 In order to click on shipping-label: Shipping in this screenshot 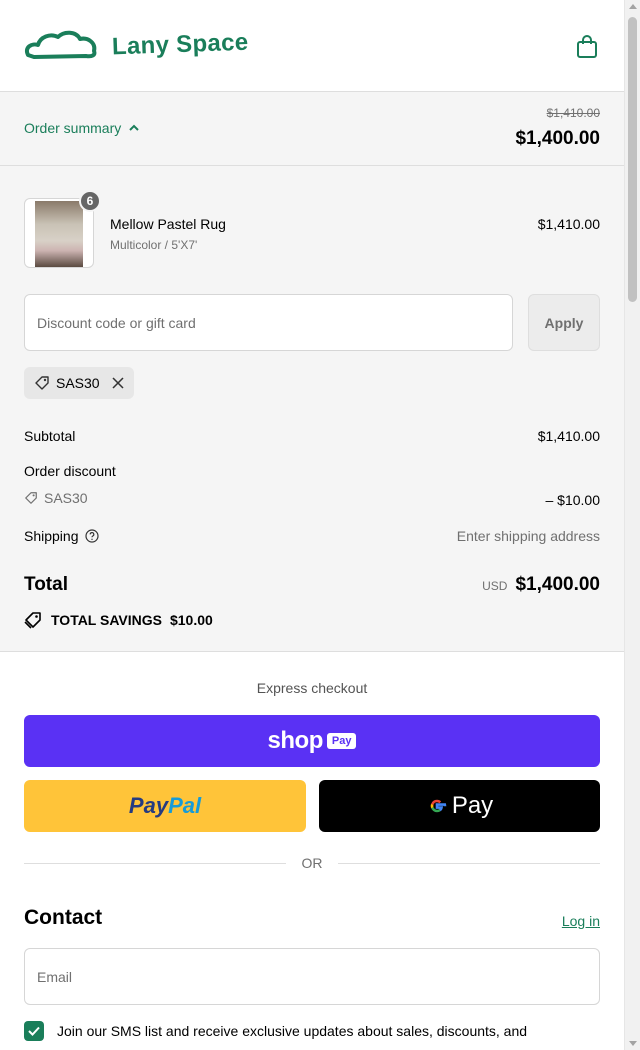, I will do `click(51, 536)`.